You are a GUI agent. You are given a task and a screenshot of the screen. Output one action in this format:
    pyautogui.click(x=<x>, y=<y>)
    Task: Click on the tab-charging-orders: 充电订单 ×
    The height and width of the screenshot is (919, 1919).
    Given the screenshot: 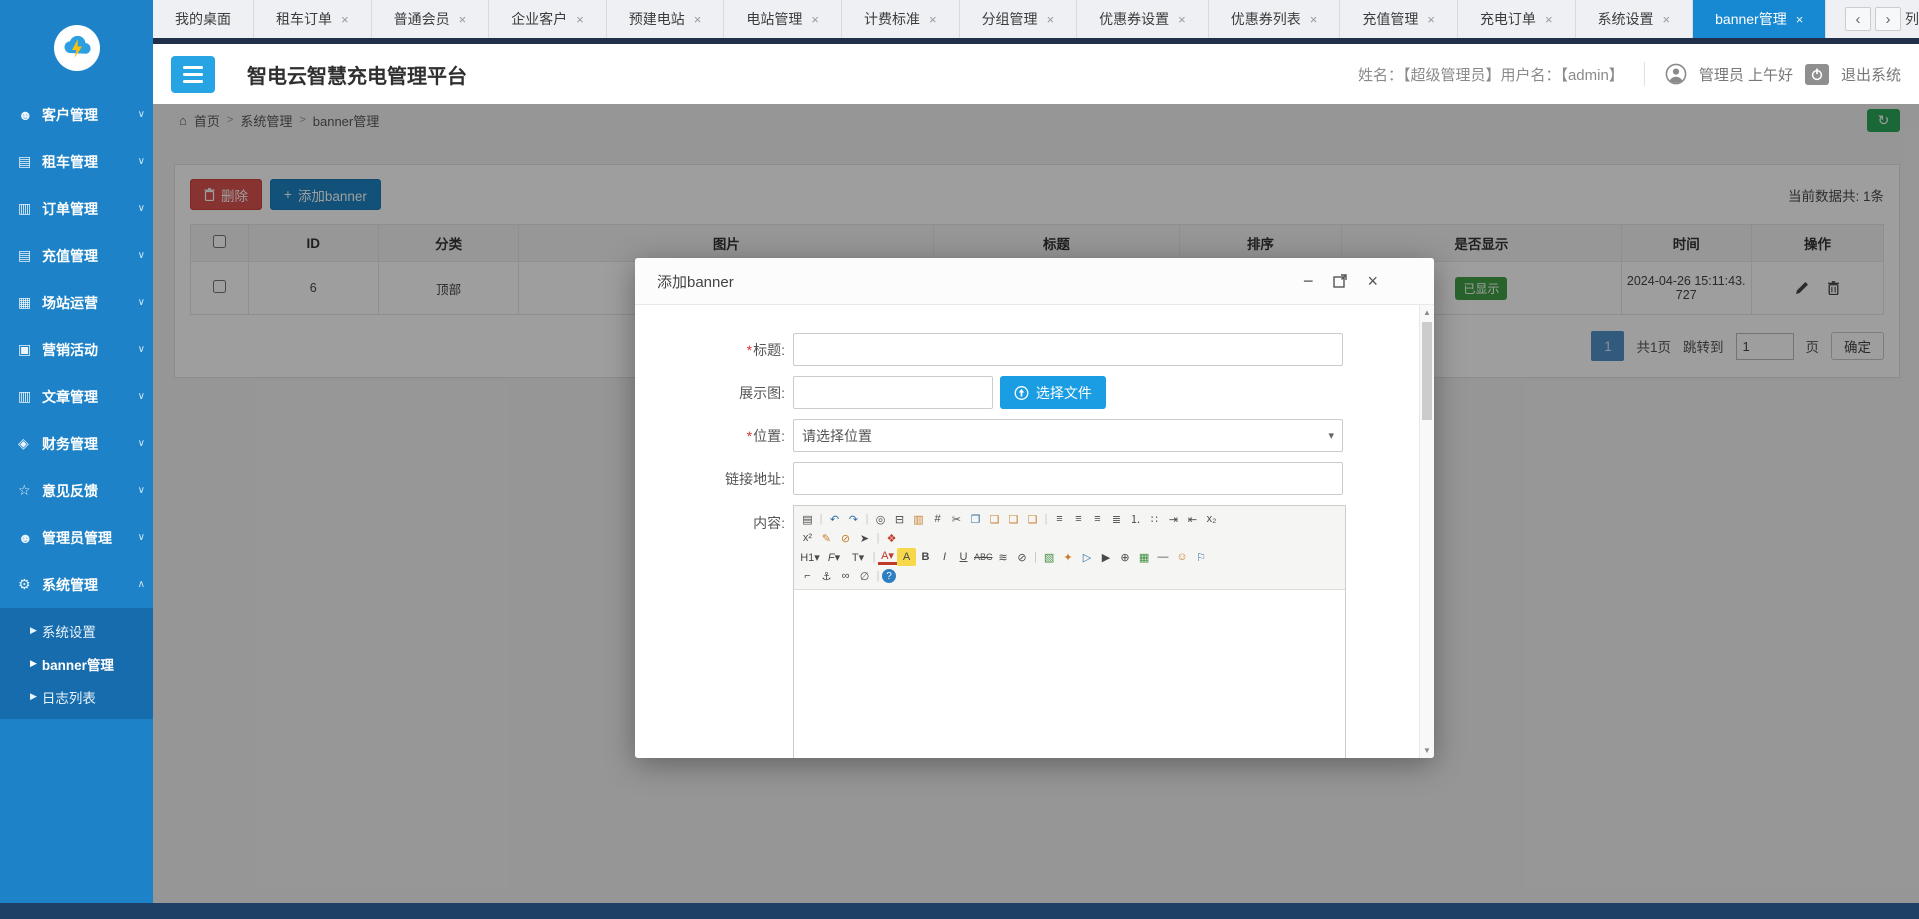 What is the action you would take?
    pyautogui.click(x=1517, y=19)
    